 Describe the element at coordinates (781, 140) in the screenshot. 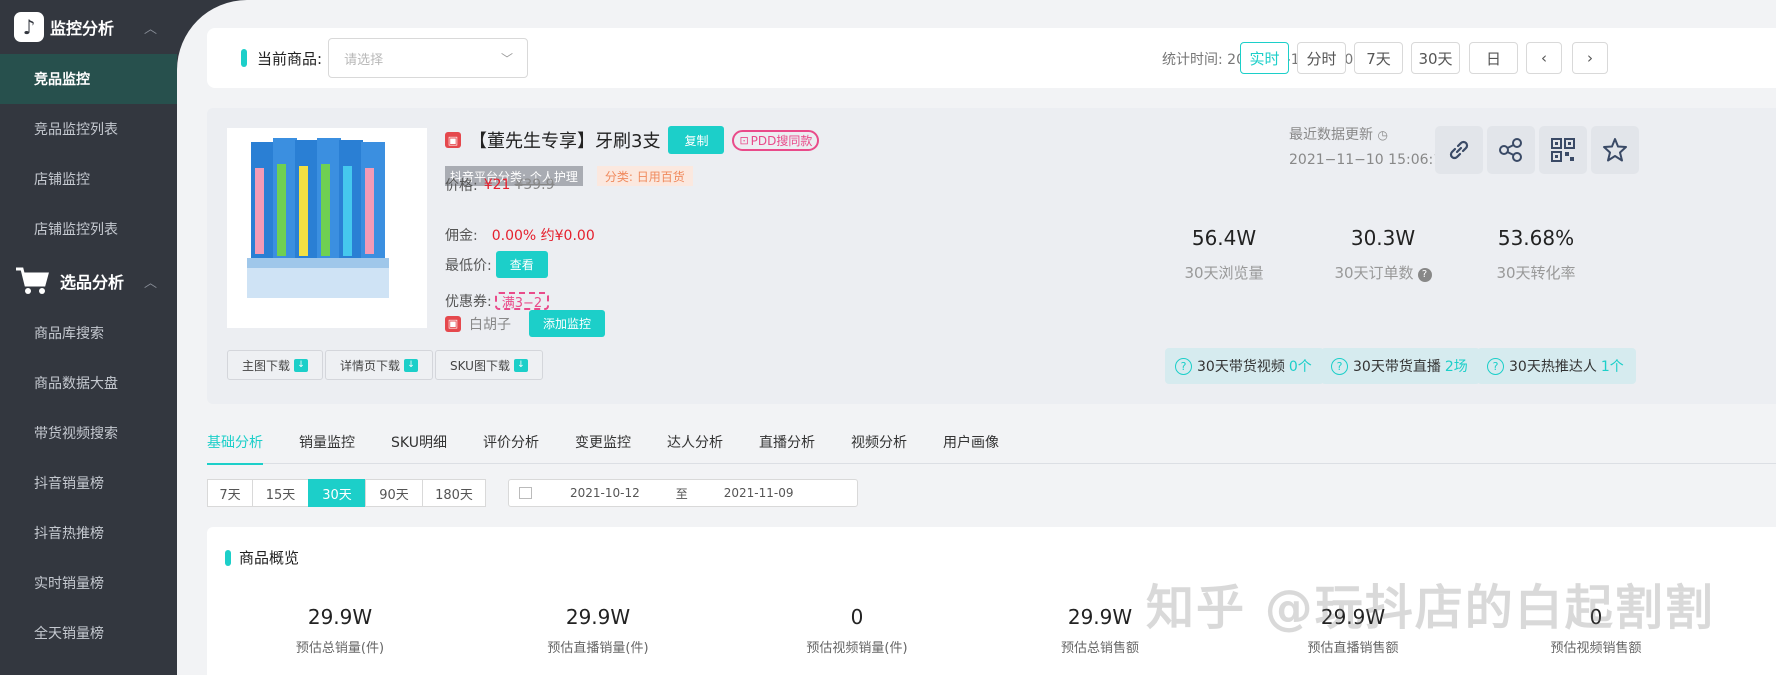

I see `pdd-search-label: PDD搜同款` at that location.